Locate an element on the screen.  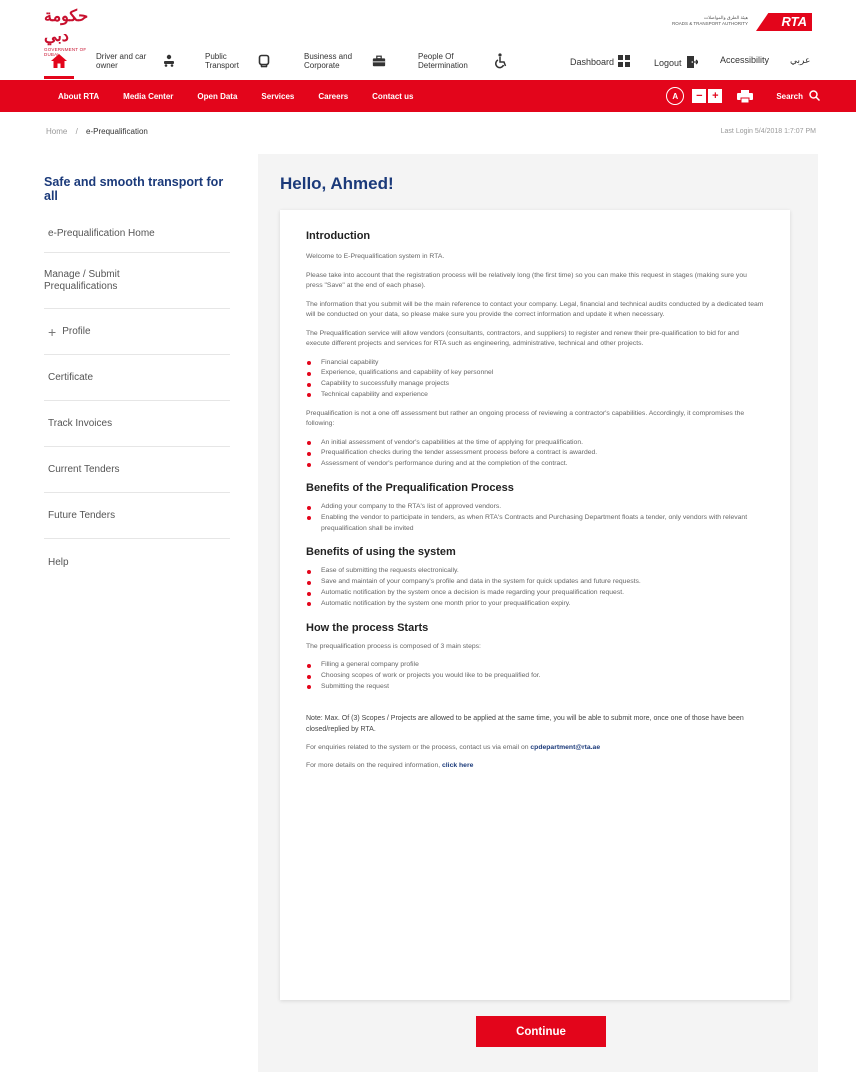
public-transport-icon is located at coordinates (264, 61).